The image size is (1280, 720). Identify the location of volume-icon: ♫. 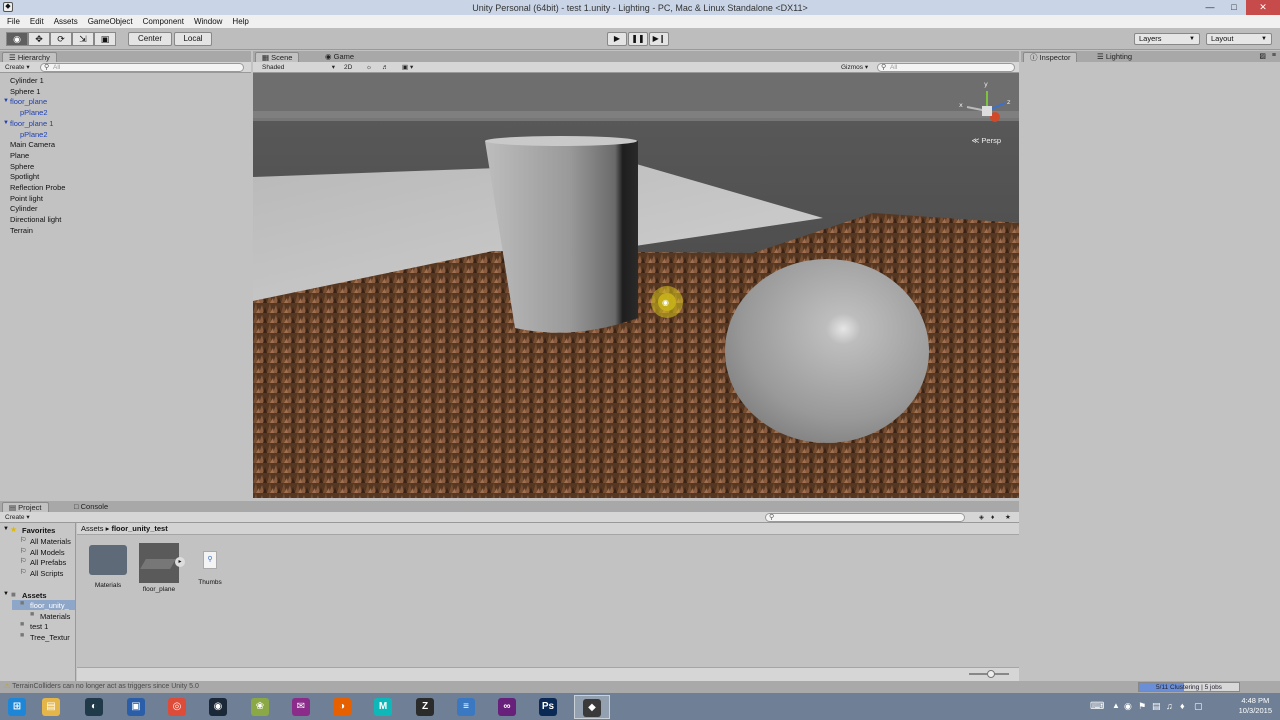
(1169, 706).